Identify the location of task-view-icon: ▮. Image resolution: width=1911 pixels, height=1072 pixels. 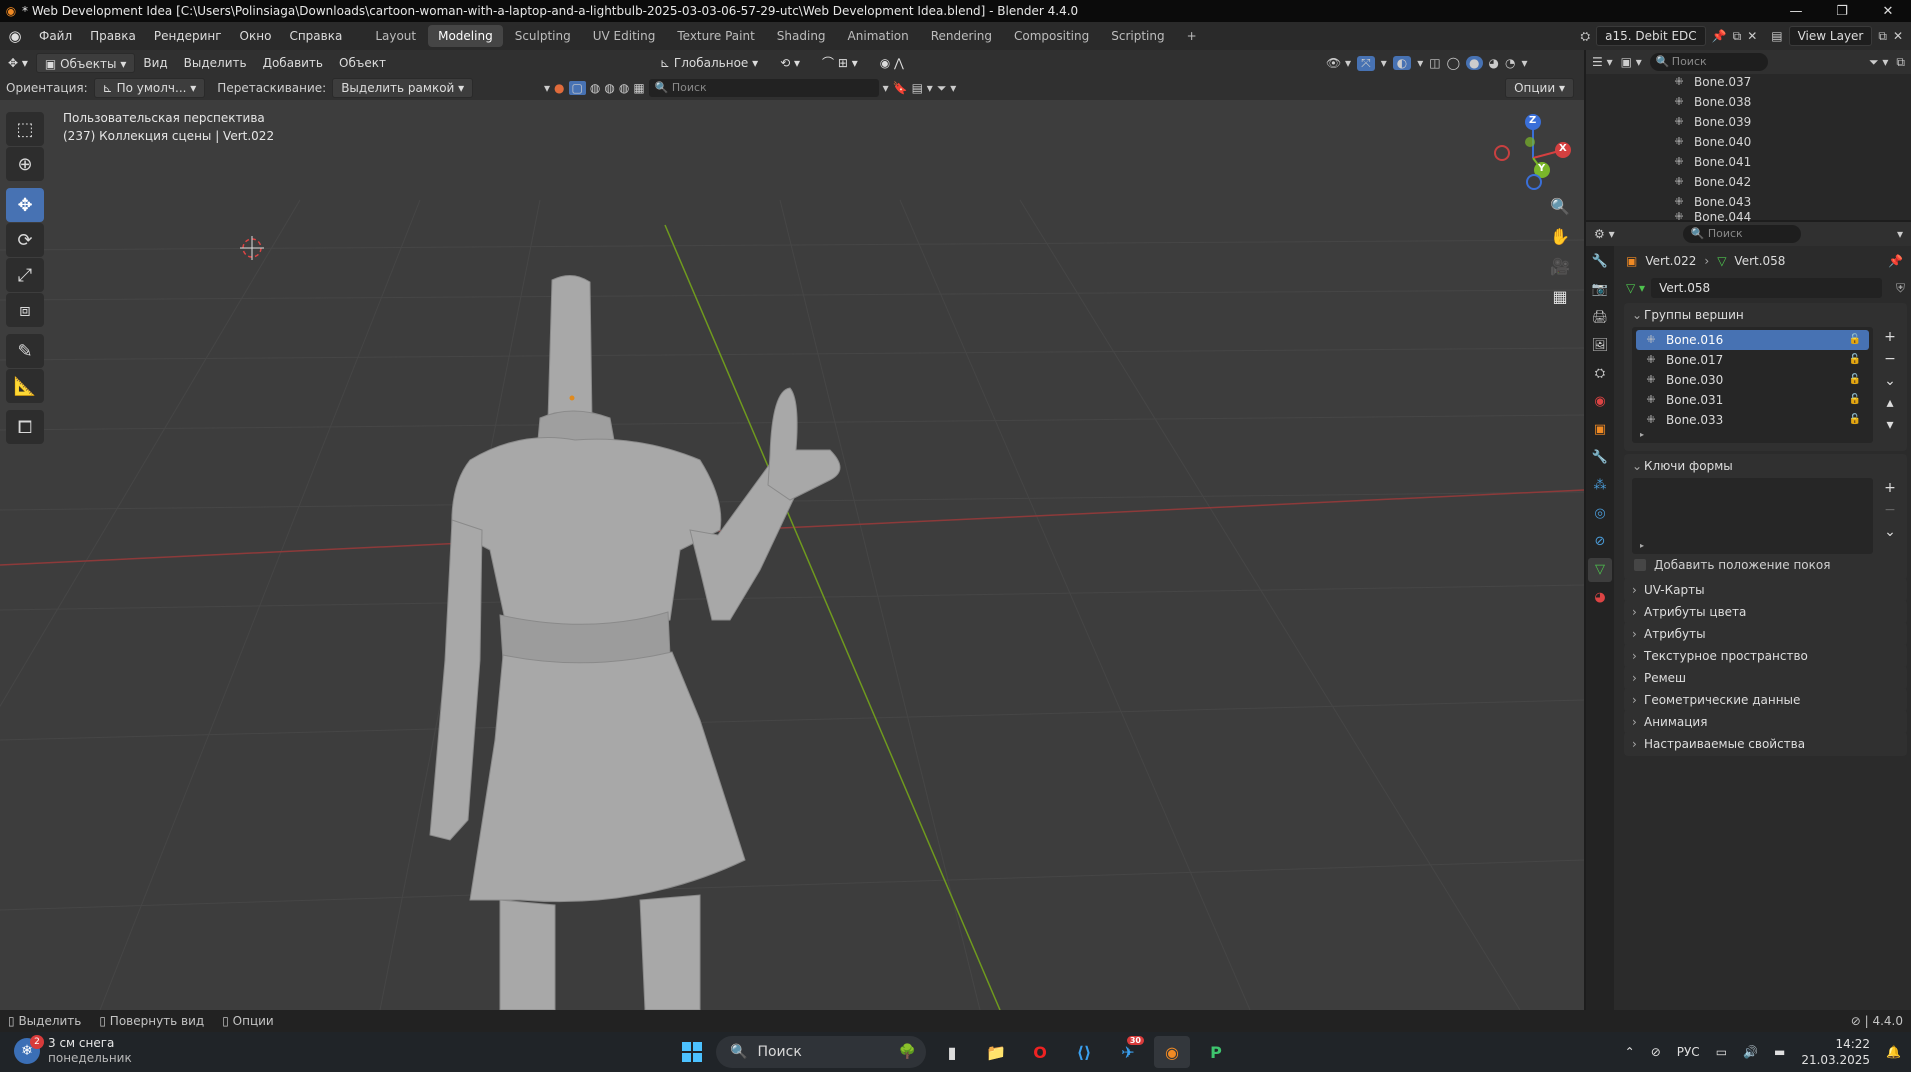
(952, 1052).